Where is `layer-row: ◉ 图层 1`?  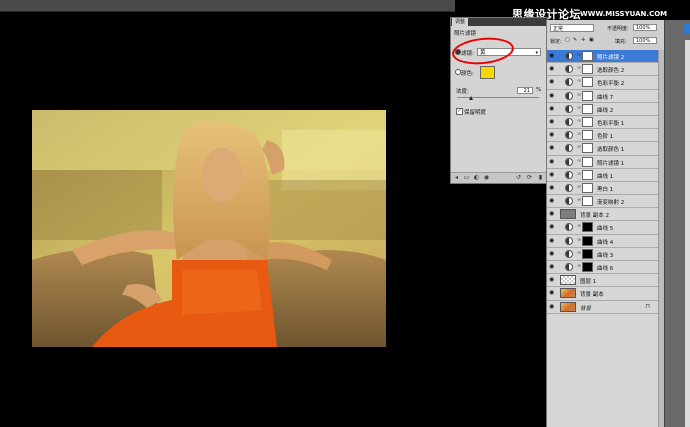
layer-row: ◉ 图层 1 is located at coordinates (602, 281).